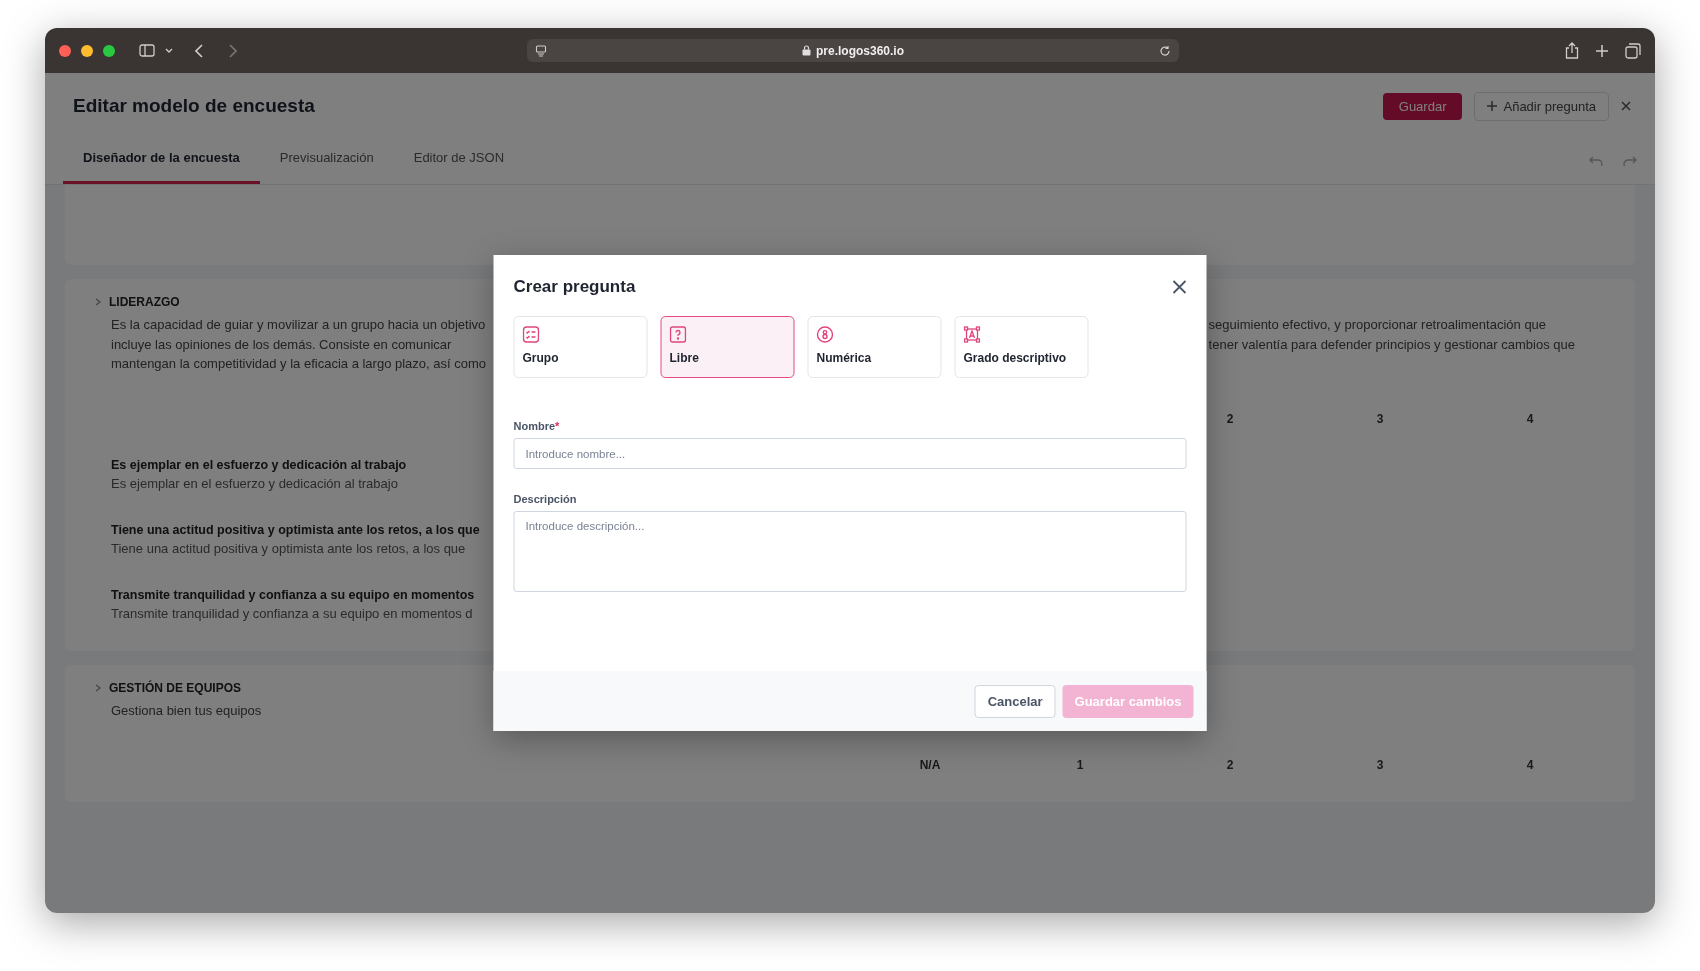 The image size is (1700, 971). I want to click on question-type-option: Numérica, so click(874, 347).